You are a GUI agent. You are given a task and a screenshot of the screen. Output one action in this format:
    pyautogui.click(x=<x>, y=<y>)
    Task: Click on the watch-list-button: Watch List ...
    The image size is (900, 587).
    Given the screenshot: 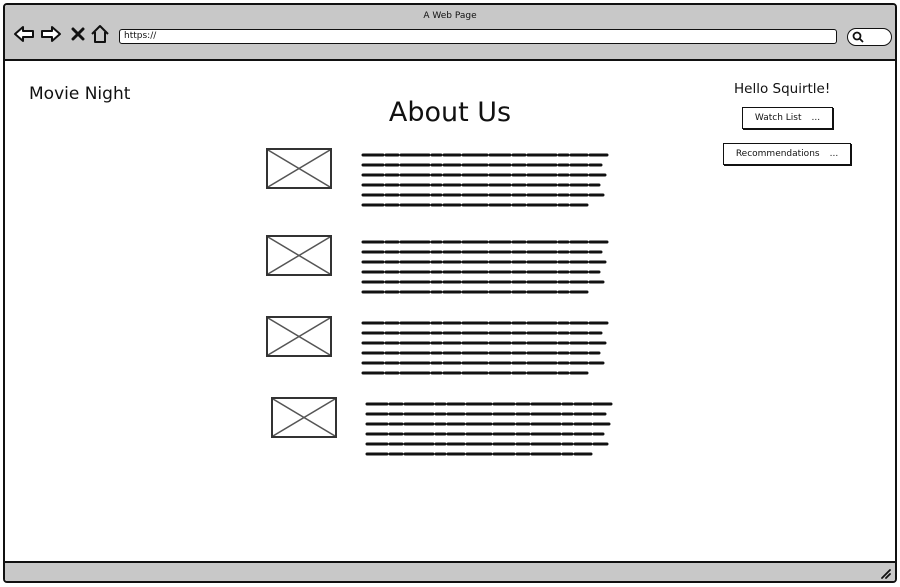 What is the action you would take?
    pyautogui.click(x=787, y=118)
    